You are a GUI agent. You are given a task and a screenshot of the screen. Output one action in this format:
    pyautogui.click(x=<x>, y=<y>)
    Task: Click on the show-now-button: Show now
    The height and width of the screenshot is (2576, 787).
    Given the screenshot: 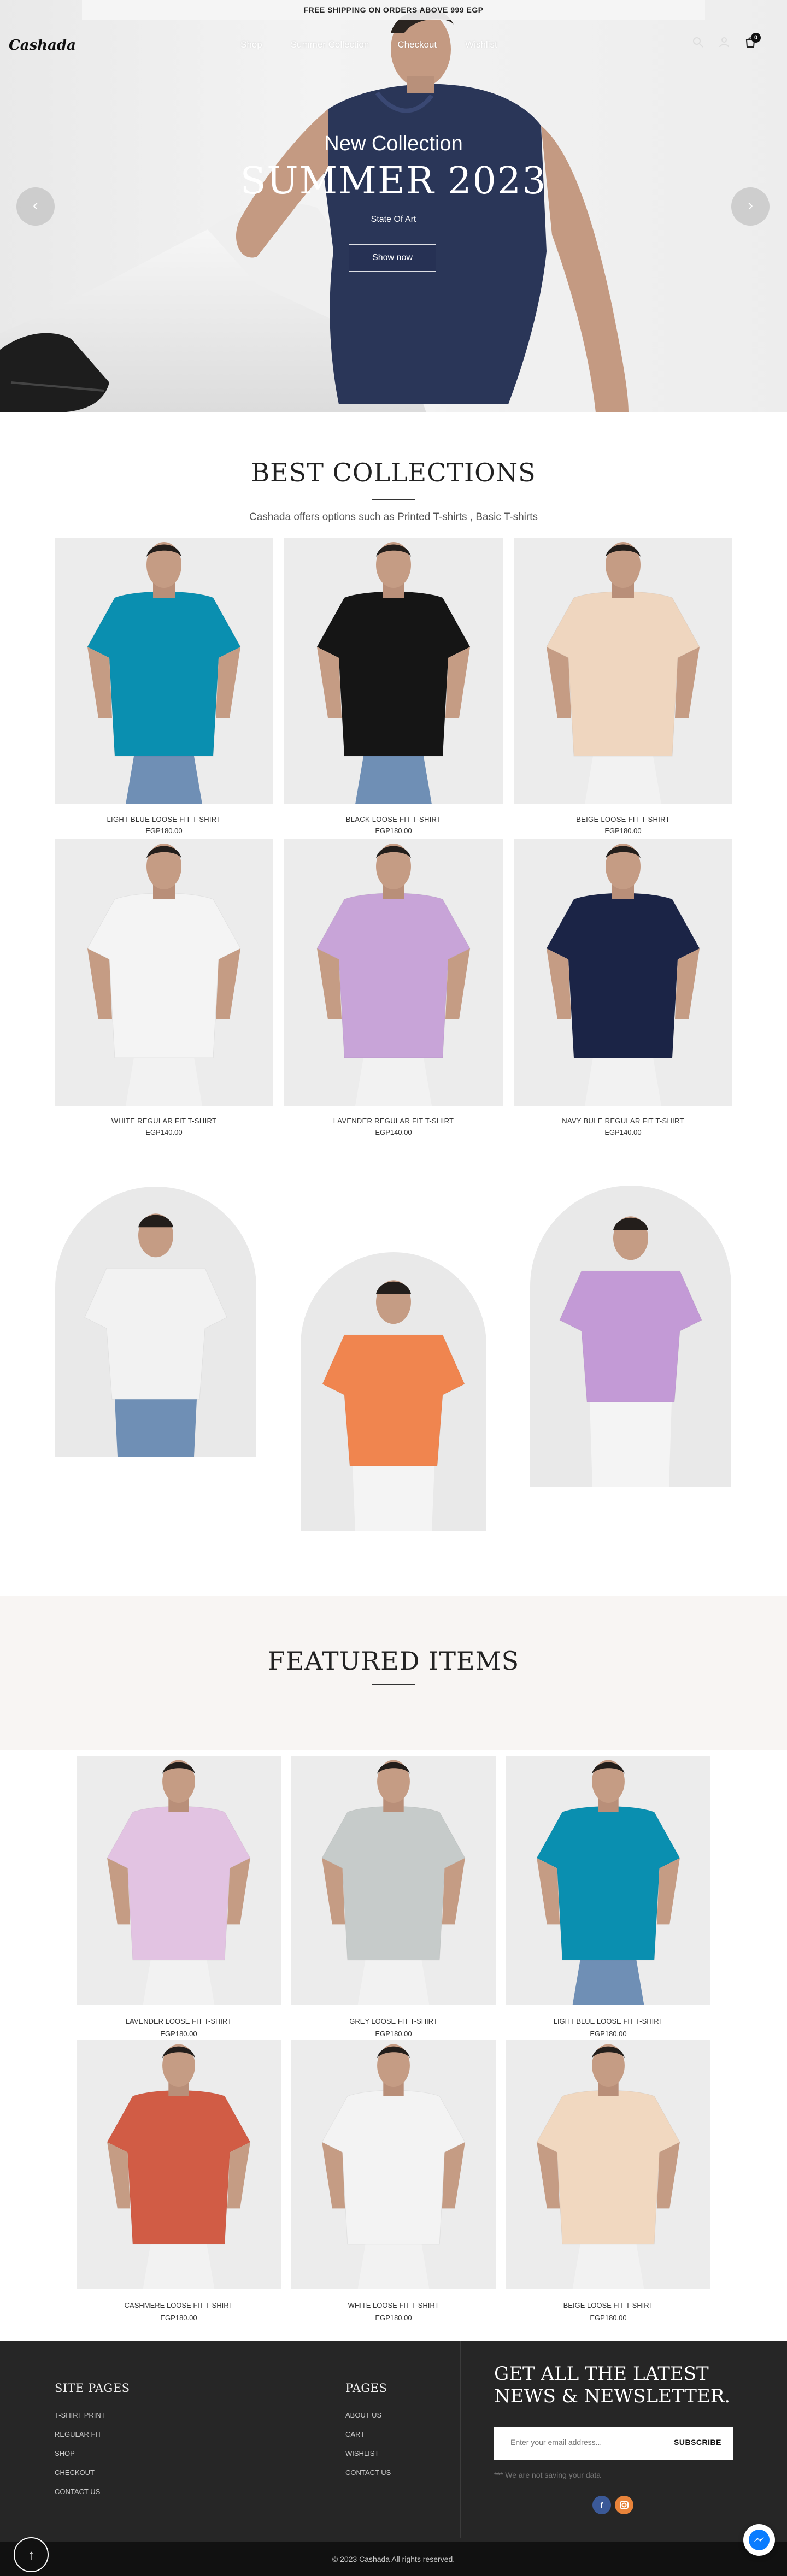 What is the action you would take?
    pyautogui.click(x=392, y=258)
    